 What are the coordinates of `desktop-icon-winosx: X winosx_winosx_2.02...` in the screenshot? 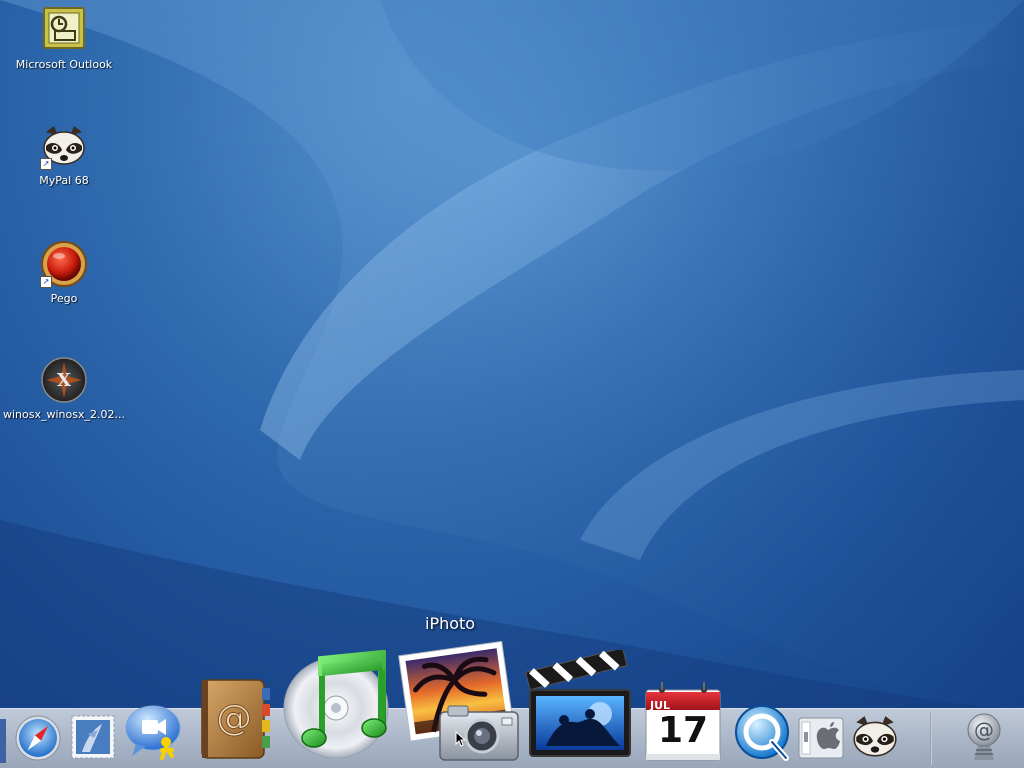 It's located at (64, 388).